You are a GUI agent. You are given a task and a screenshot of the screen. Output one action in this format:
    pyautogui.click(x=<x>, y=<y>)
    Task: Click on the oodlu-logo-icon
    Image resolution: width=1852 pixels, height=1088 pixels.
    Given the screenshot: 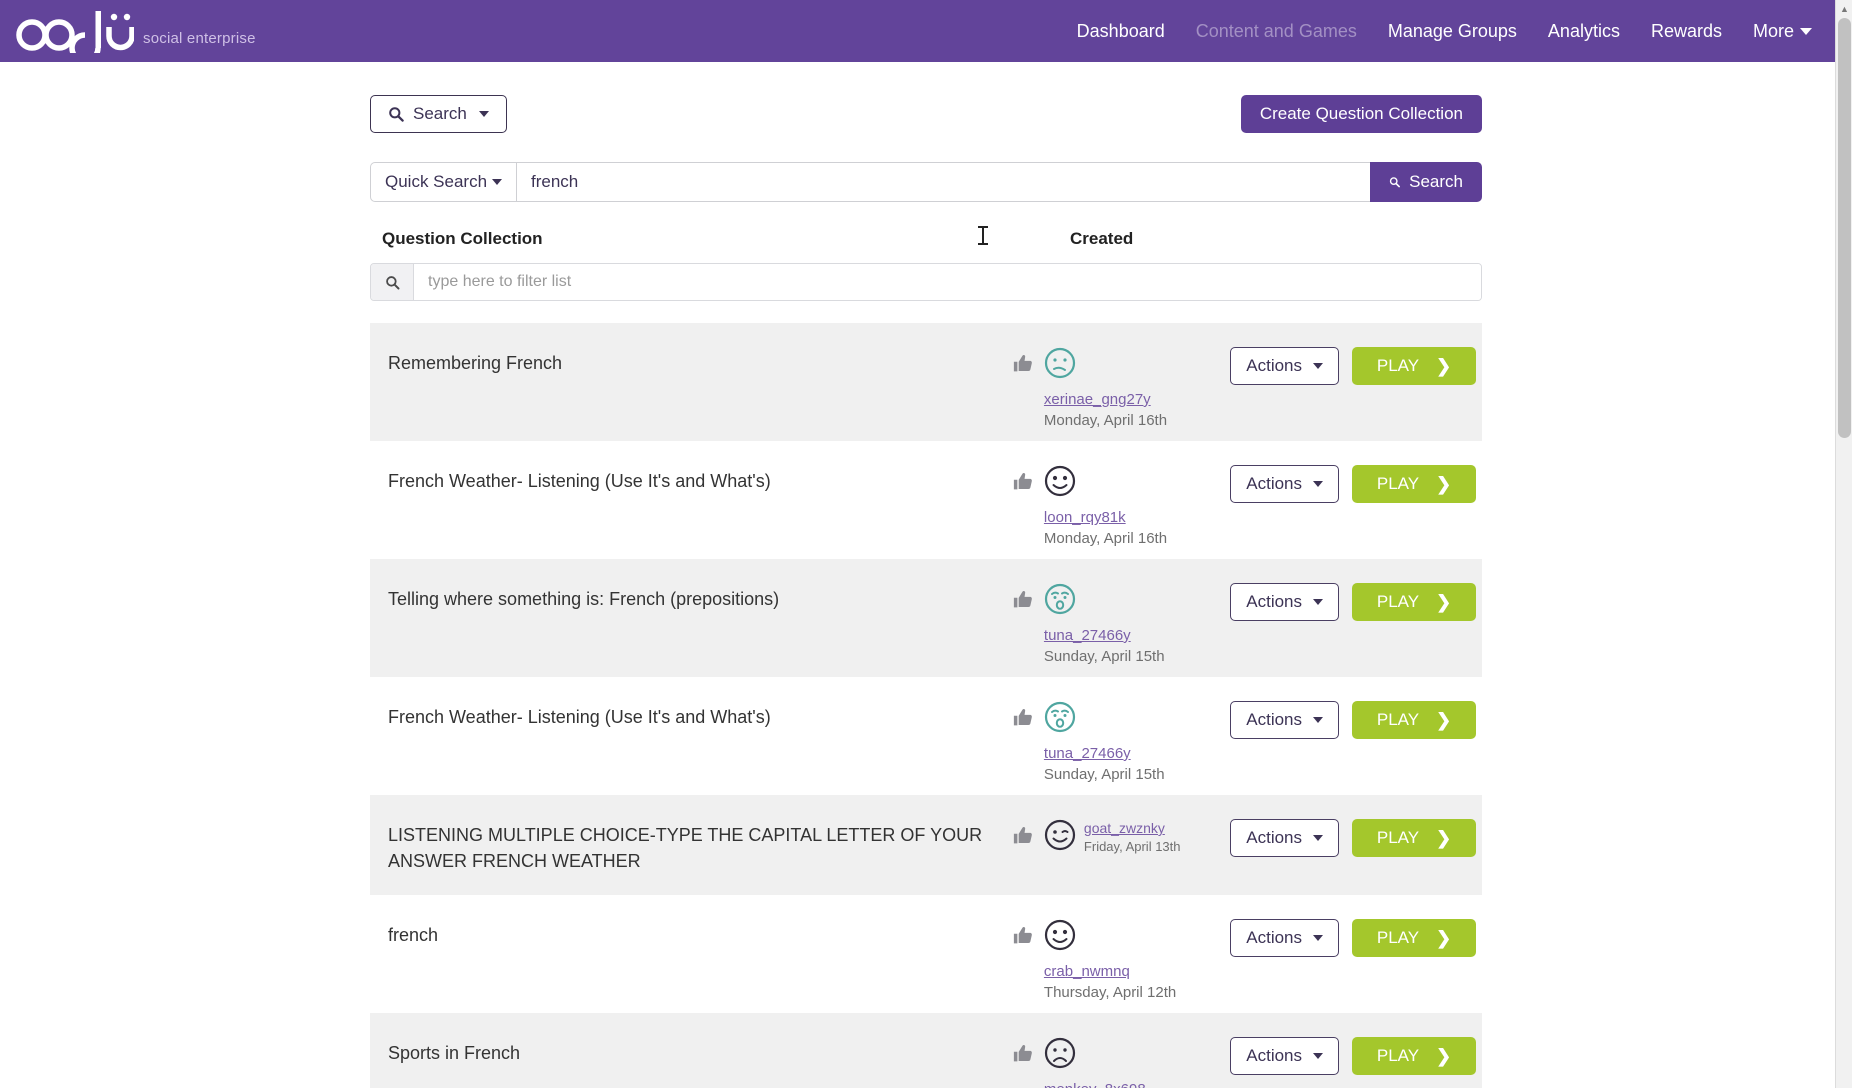 What is the action you would take?
    pyautogui.click(x=75, y=32)
    